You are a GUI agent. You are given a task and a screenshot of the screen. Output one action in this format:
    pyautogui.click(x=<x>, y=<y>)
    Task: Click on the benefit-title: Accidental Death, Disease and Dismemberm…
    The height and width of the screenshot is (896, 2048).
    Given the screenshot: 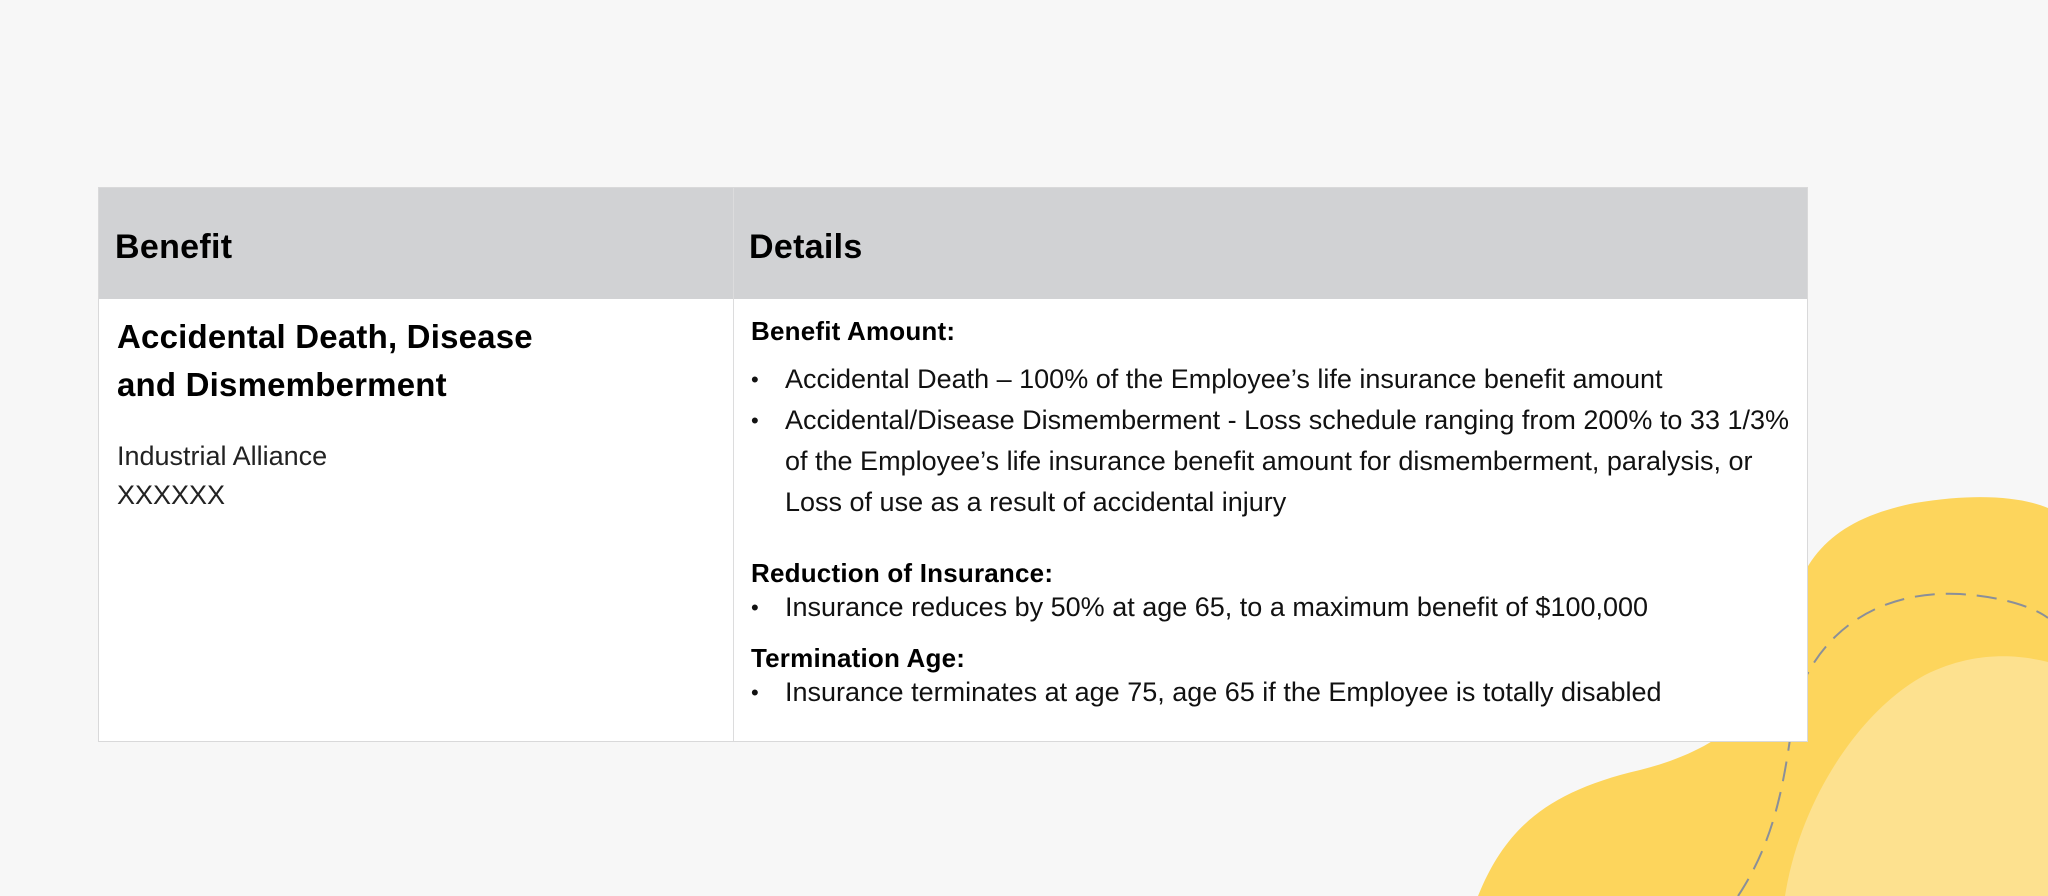 What is the action you would take?
    pyautogui.click(x=325, y=360)
    